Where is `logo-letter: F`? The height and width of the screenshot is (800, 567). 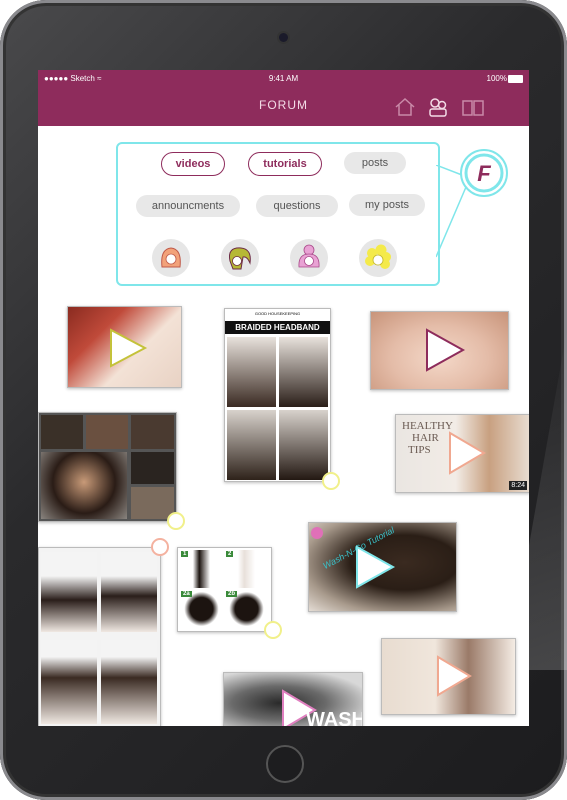
logo-letter: F is located at coordinates (484, 173).